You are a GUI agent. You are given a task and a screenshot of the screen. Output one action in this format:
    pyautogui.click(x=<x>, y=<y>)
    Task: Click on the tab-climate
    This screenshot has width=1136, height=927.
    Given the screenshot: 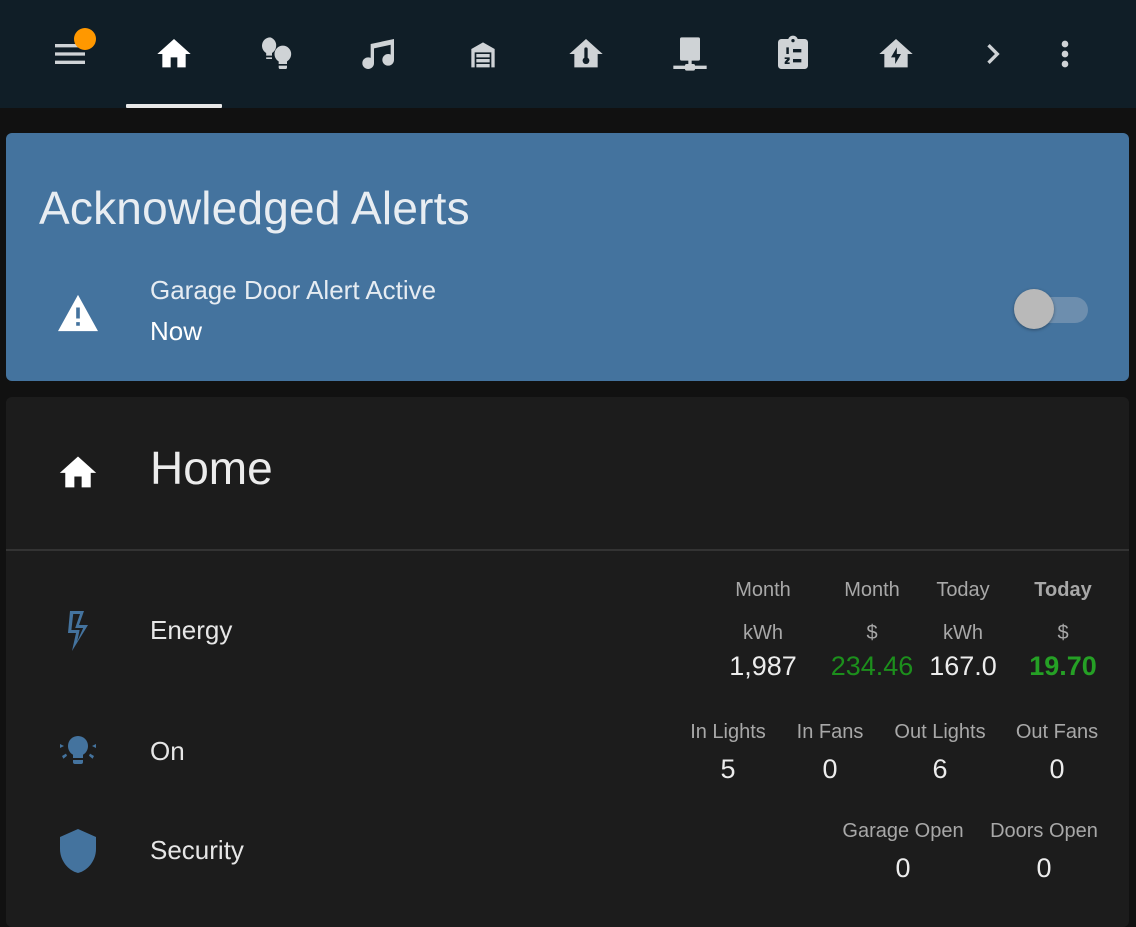 What is the action you would take?
    pyautogui.click(x=586, y=54)
    